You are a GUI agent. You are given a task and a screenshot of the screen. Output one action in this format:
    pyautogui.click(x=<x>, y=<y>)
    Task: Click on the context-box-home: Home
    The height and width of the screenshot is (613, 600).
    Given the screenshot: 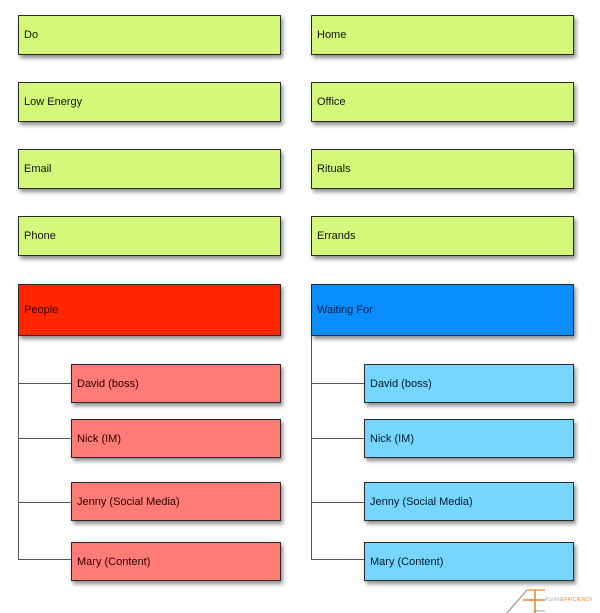 What is the action you would take?
    pyautogui.click(x=442, y=35)
    